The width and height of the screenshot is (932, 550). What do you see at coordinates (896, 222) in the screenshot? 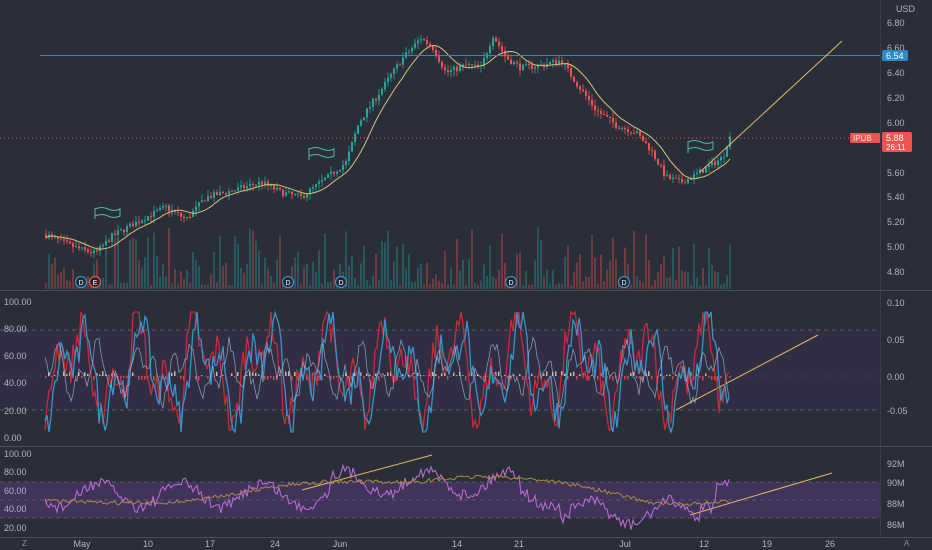
I see `price-tick-label: 5.20` at bounding box center [896, 222].